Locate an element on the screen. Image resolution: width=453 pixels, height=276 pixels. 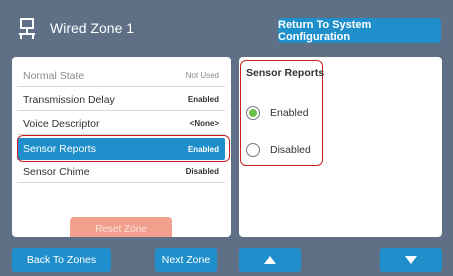
setting-label: Sensor Reports is located at coordinates (59, 149).